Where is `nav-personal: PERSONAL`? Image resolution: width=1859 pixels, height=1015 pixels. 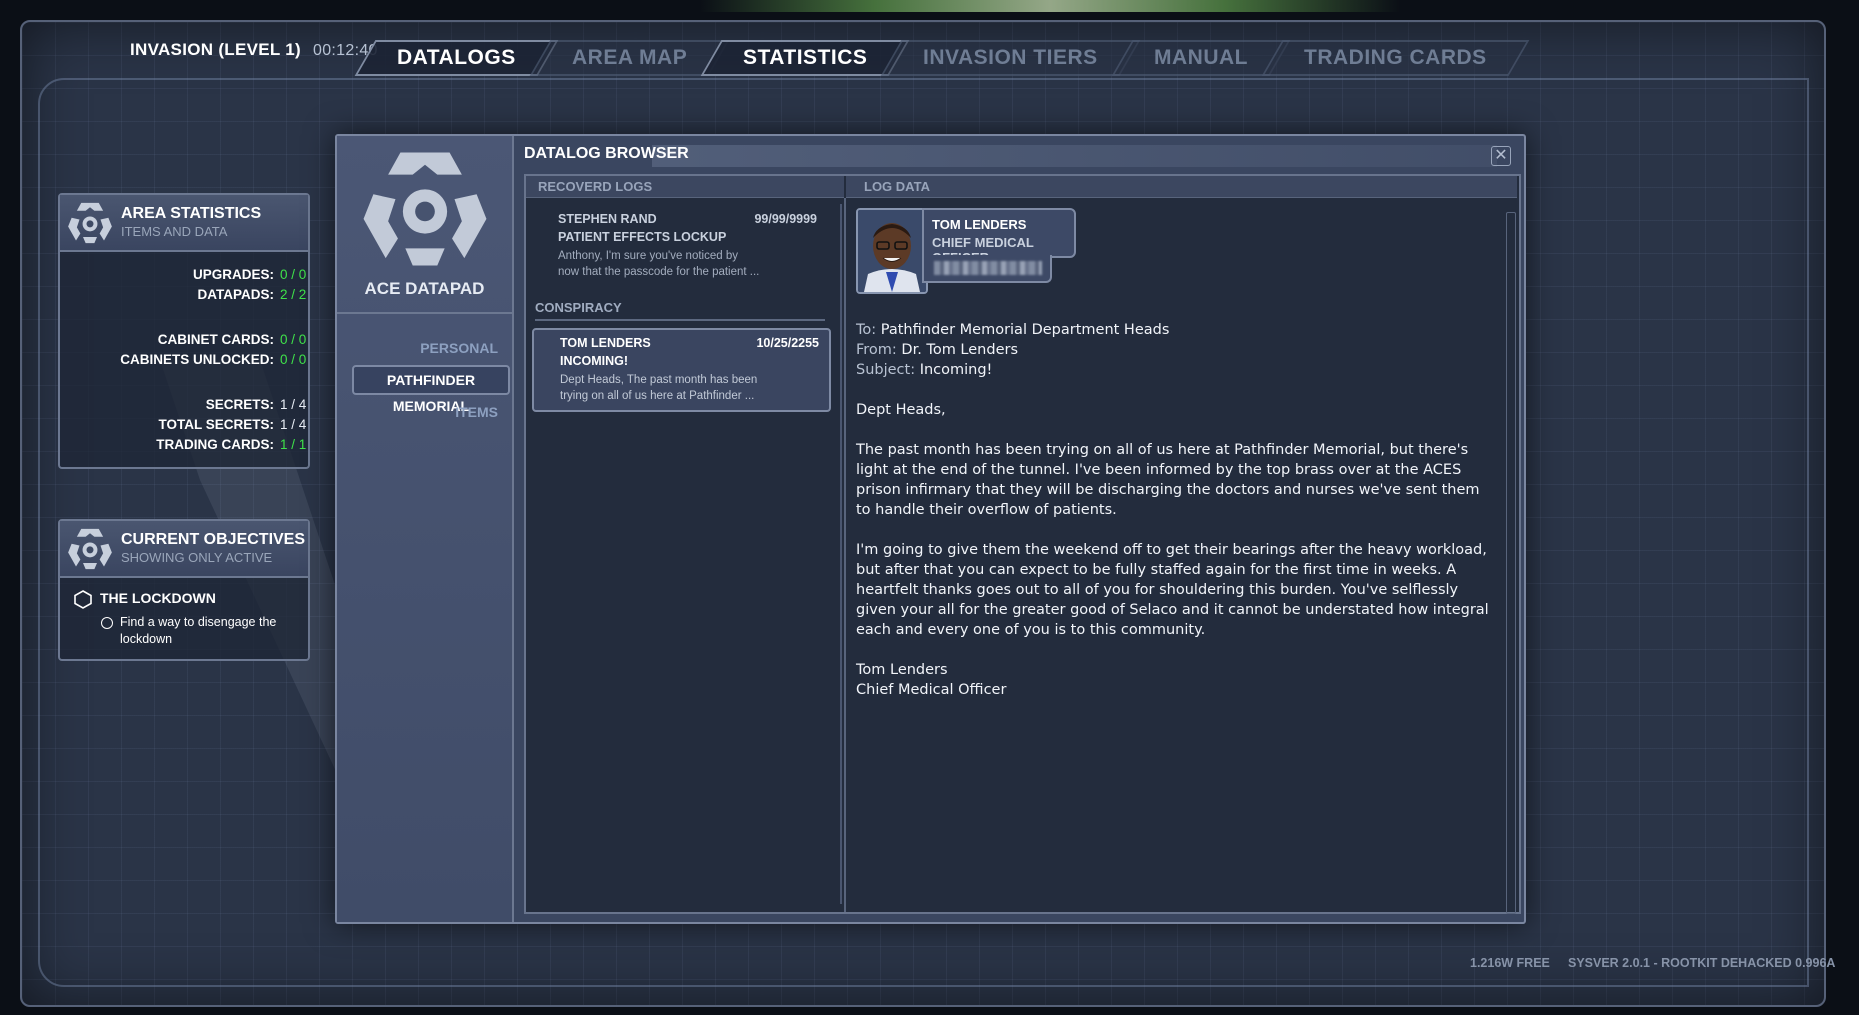 nav-personal: PERSONAL is located at coordinates (459, 348).